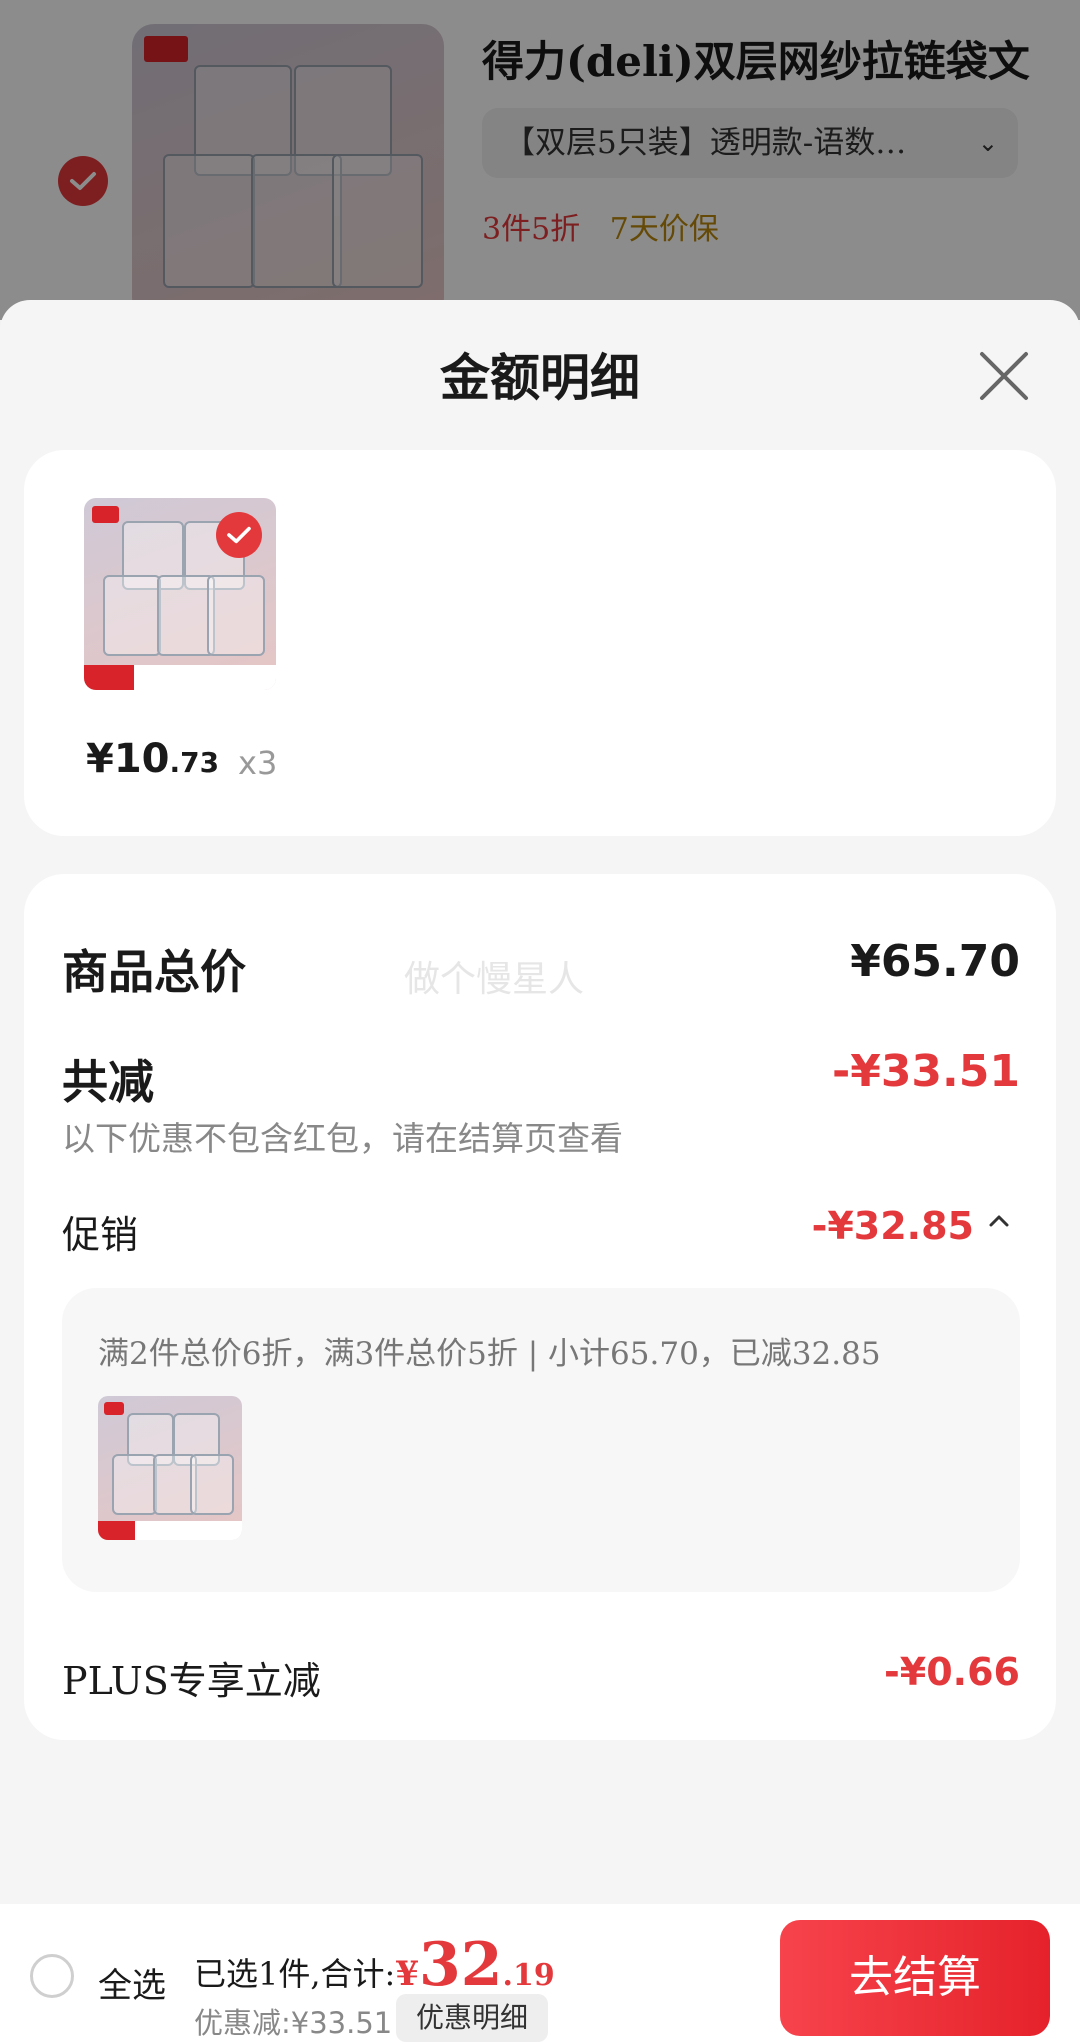  What do you see at coordinates (461, 1965) in the screenshot?
I see `total-integer: 32` at bounding box center [461, 1965].